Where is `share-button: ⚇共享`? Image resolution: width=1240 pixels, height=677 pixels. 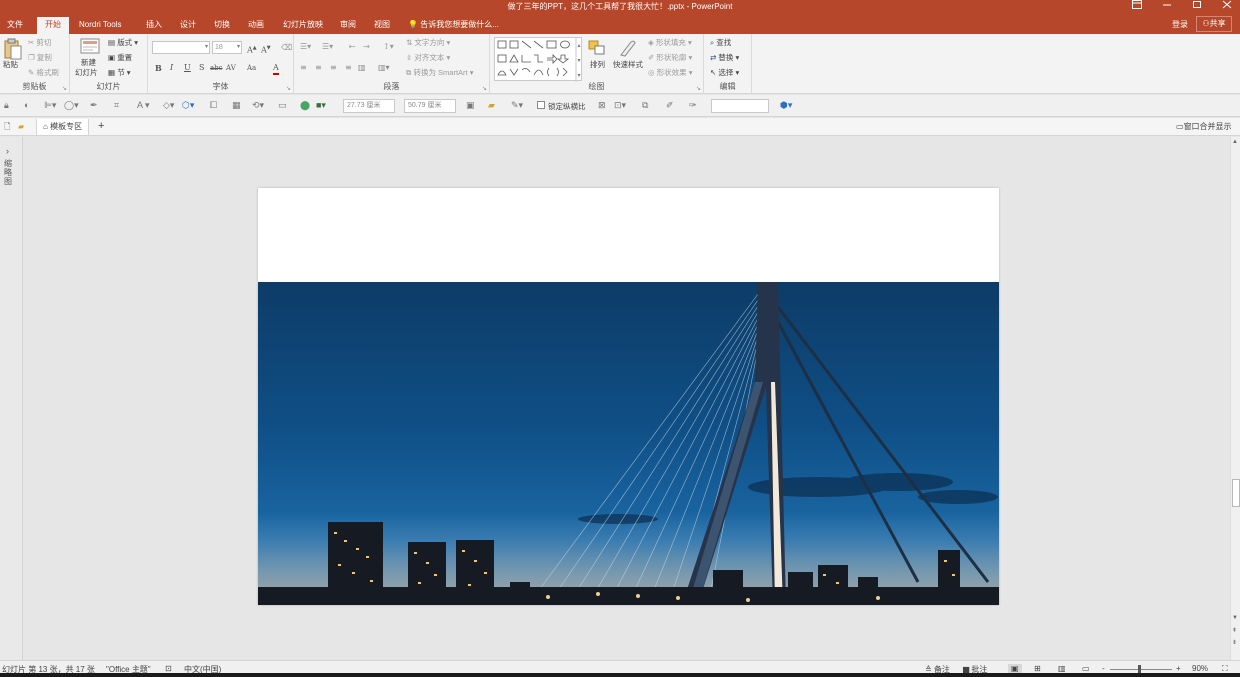
share-button: ⚇共享 is located at coordinates (1214, 24).